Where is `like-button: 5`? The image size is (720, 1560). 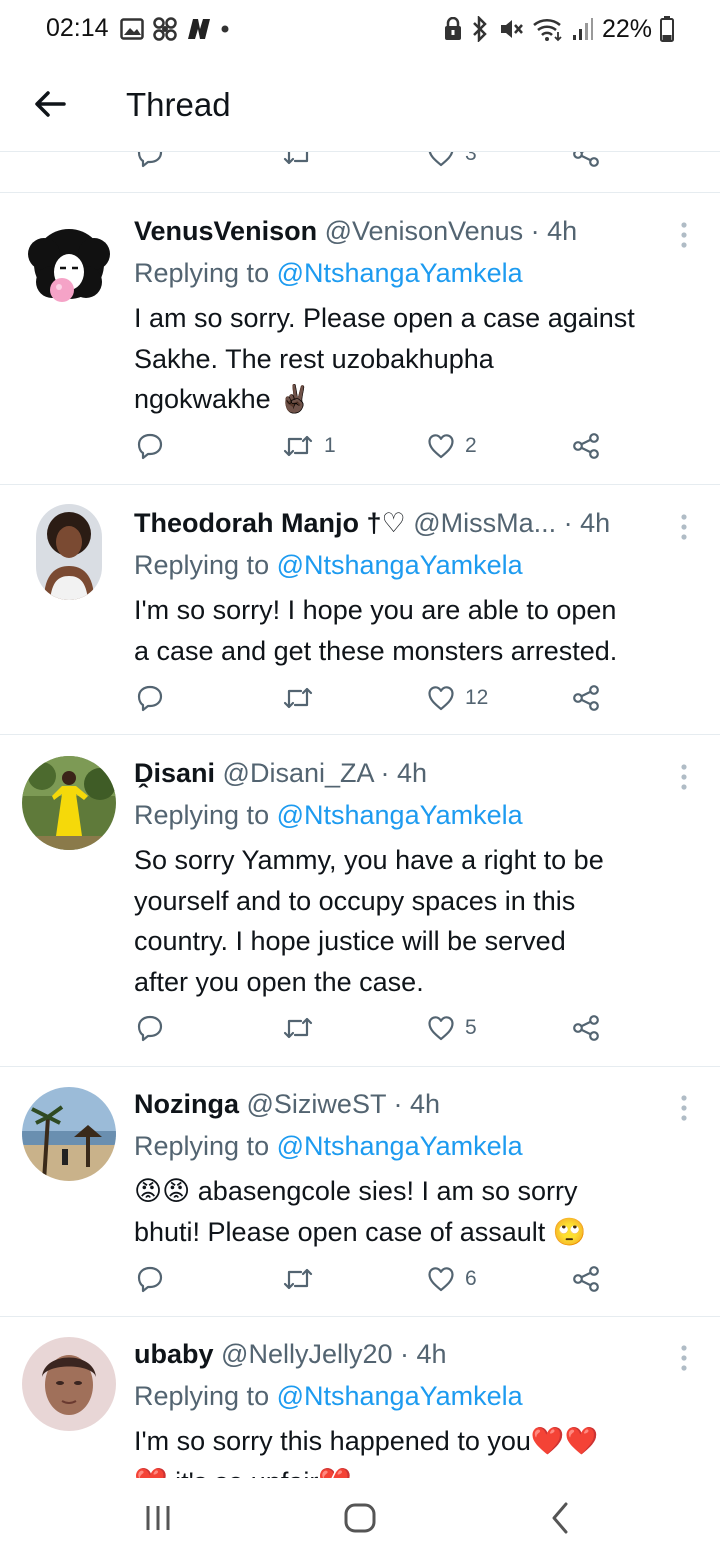
like-button: 5 is located at coordinates (452, 1028).